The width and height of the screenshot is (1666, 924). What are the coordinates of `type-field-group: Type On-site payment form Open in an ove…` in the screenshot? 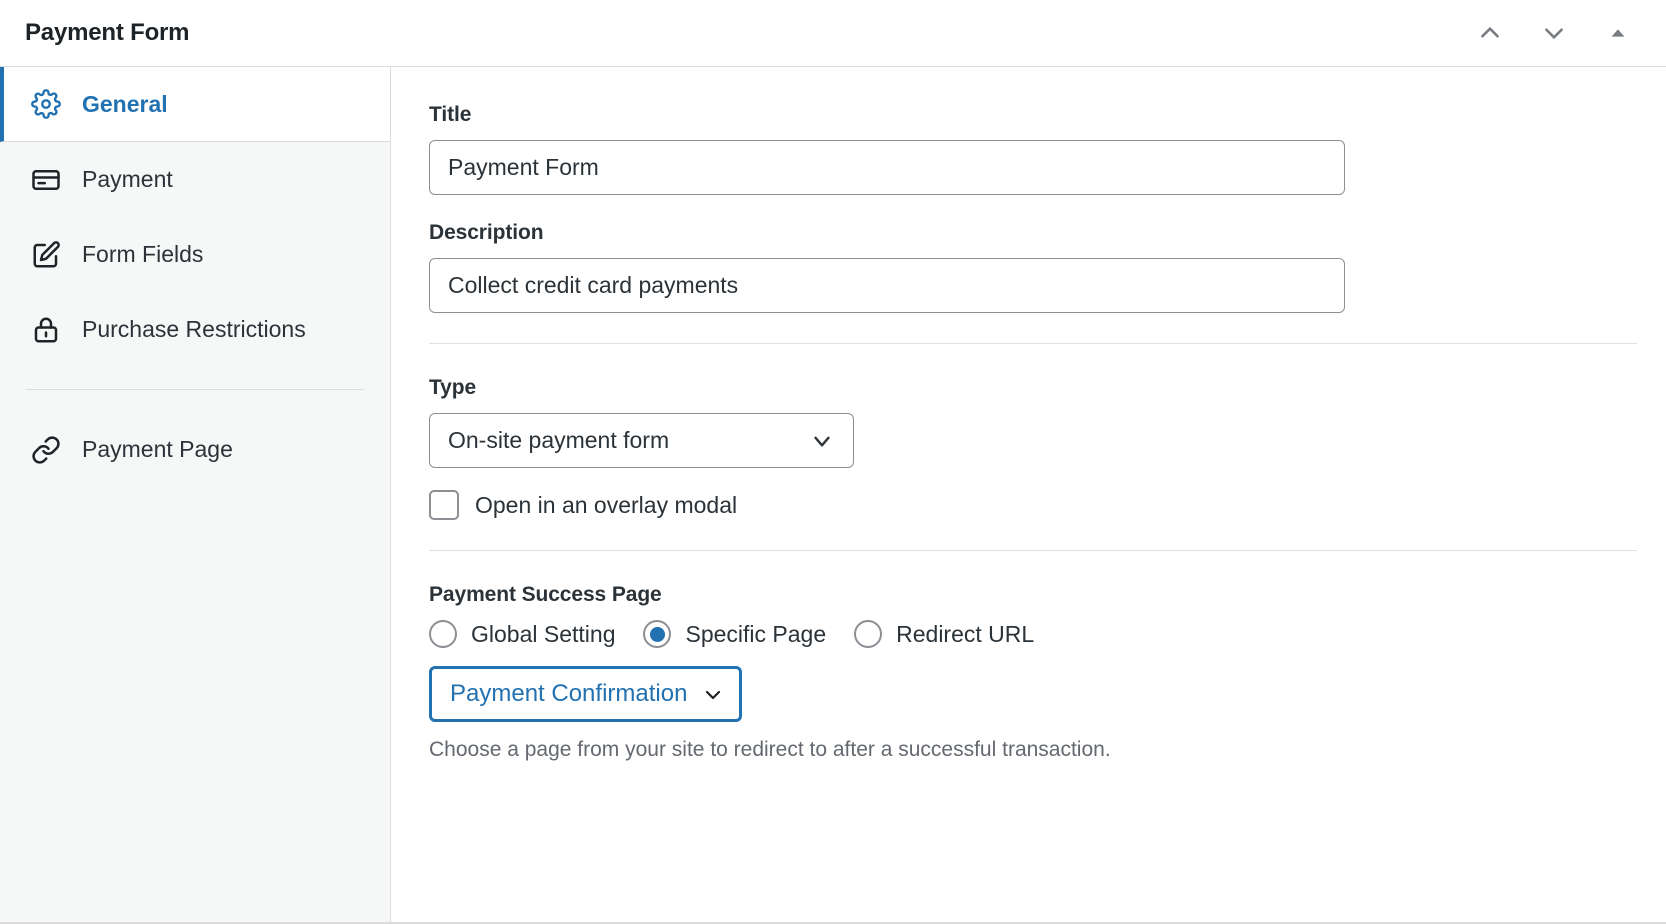 It's located at (1033, 448).